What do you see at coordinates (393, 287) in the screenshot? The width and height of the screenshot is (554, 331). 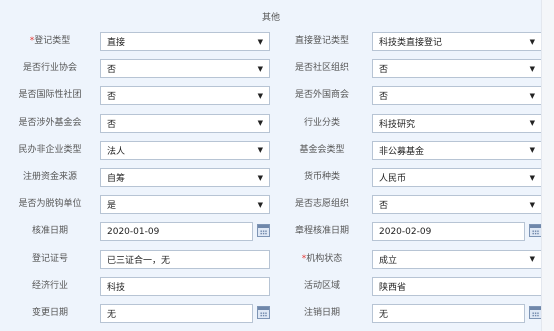 I see `field-value: 陕西省` at bounding box center [393, 287].